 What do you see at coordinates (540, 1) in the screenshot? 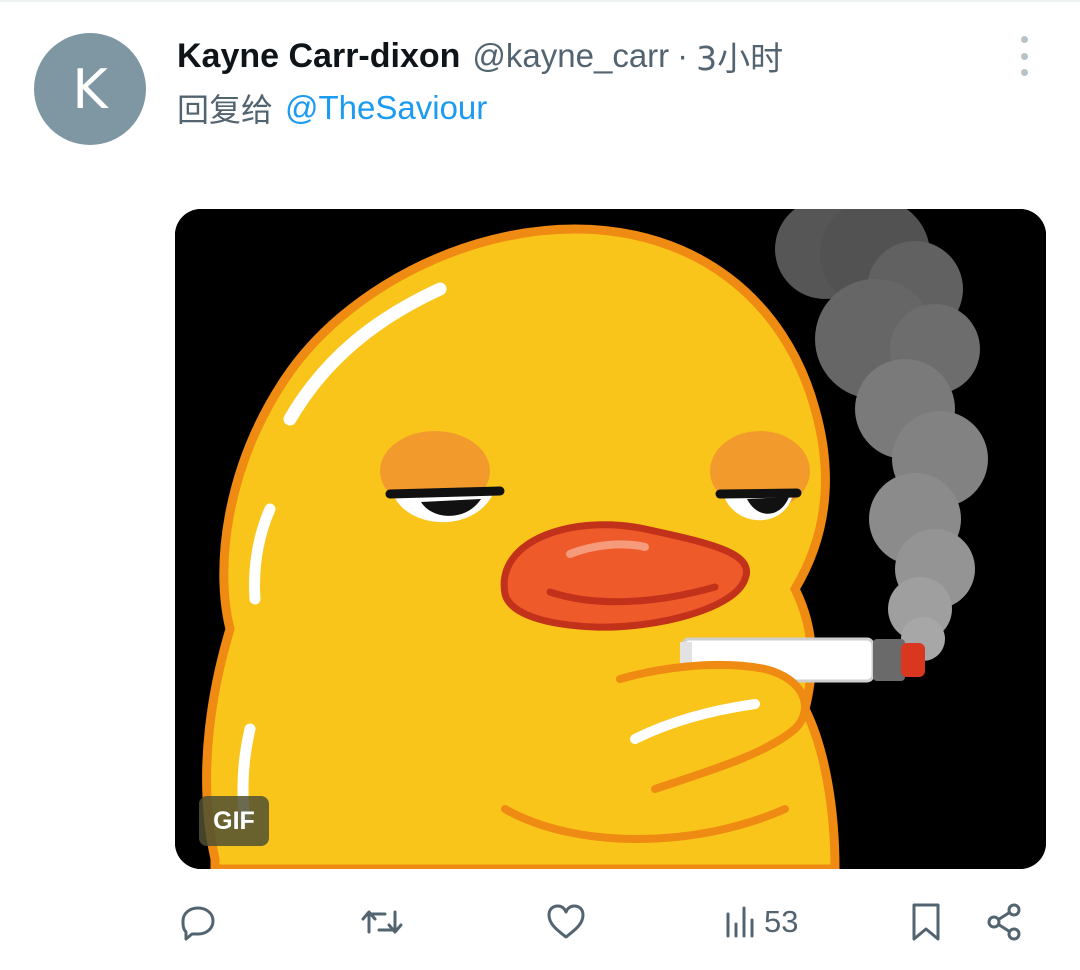
I see `top-divider` at bounding box center [540, 1].